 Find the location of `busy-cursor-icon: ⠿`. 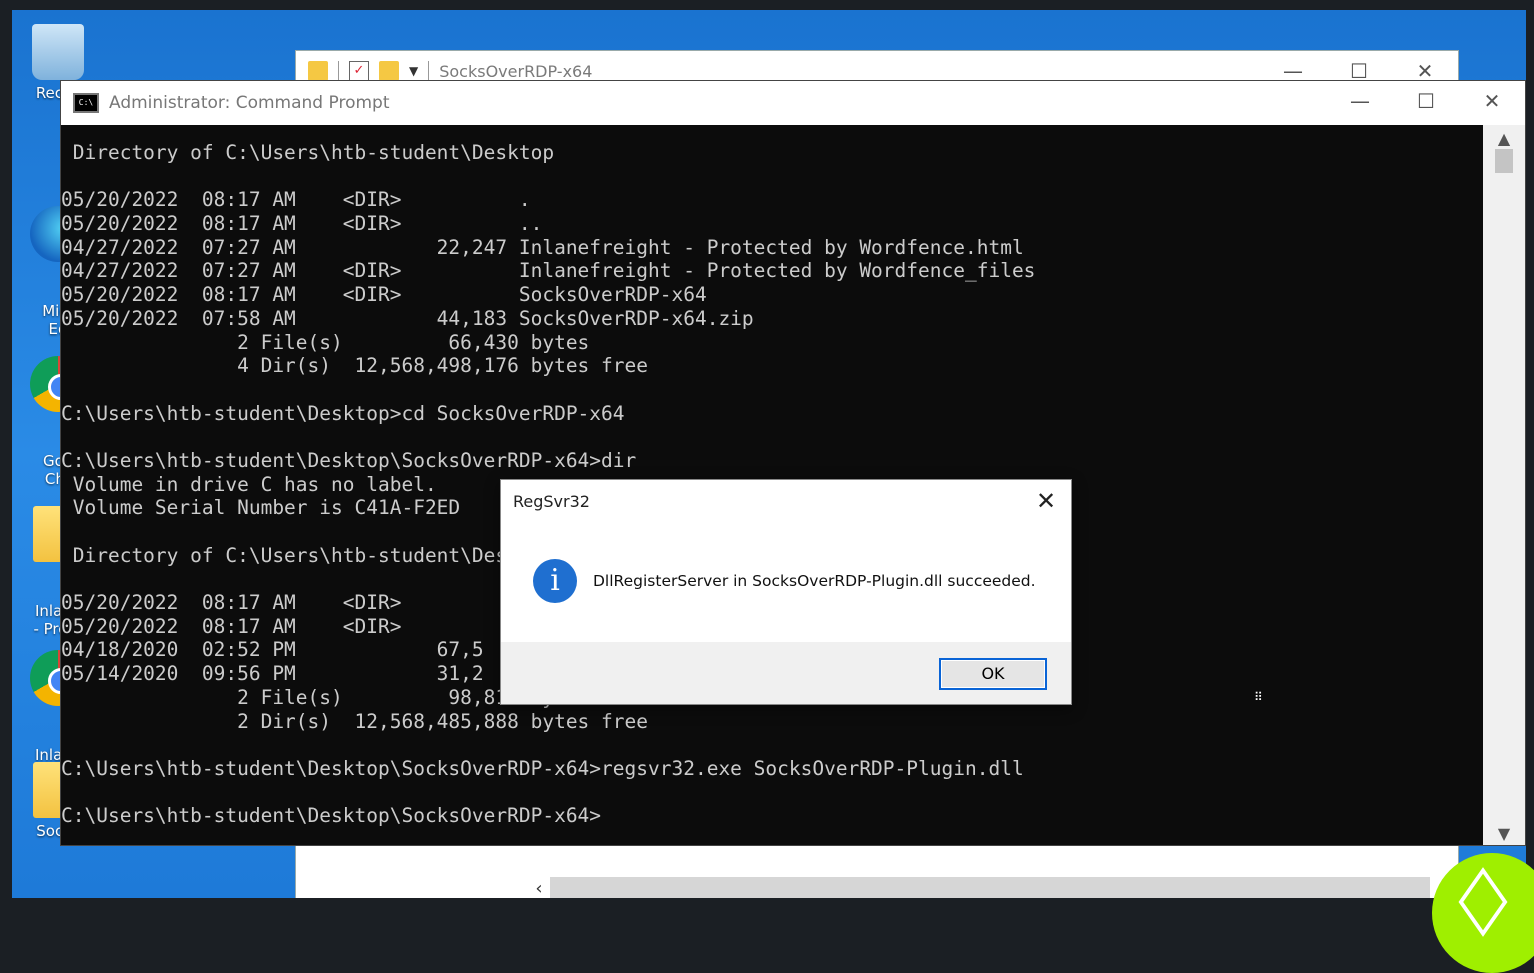

busy-cursor-icon: ⠿ is located at coordinates (1258, 697).